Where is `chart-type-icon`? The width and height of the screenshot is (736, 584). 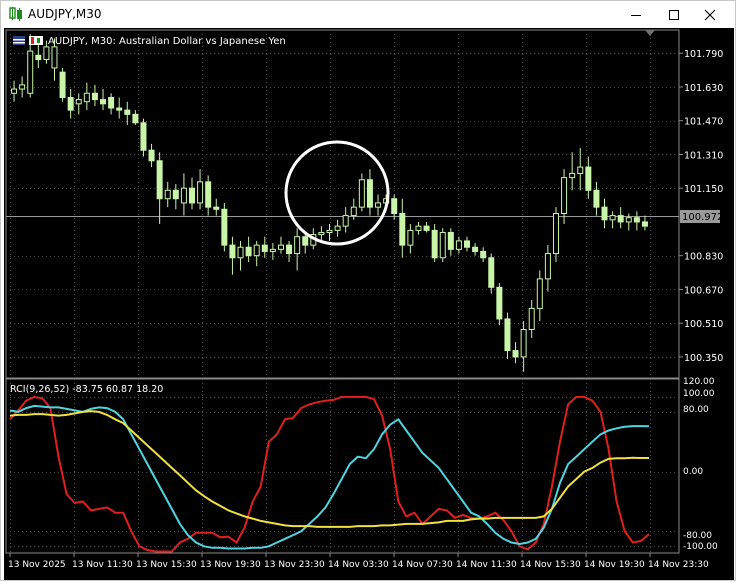
chart-type-icon is located at coordinates (36, 40).